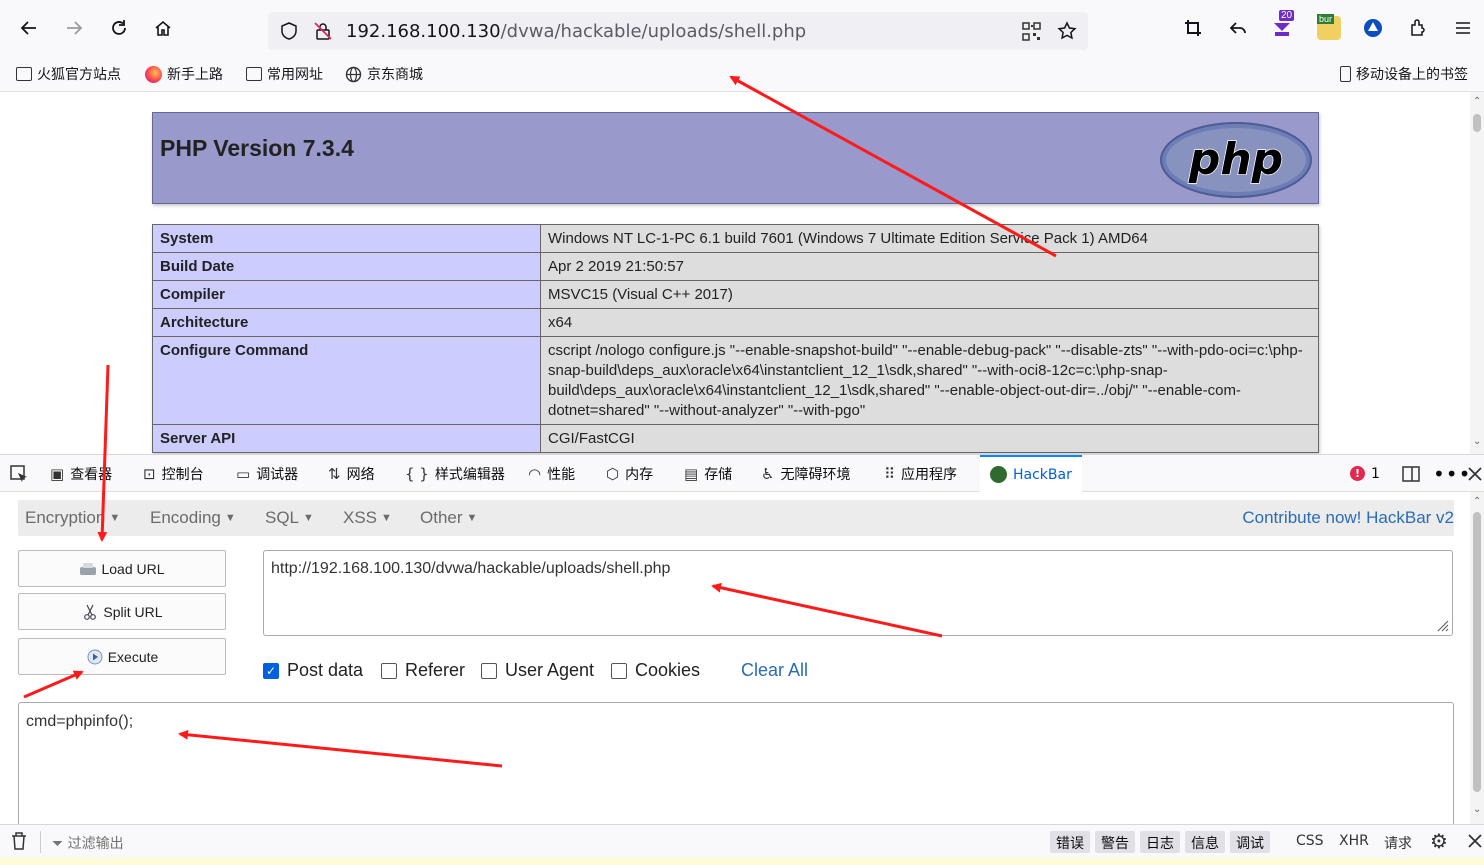  Describe the element at coordinates (1404, 74) in the screenshot. I see `mobile-bookmarks: 移动设备上的书签` at that location.